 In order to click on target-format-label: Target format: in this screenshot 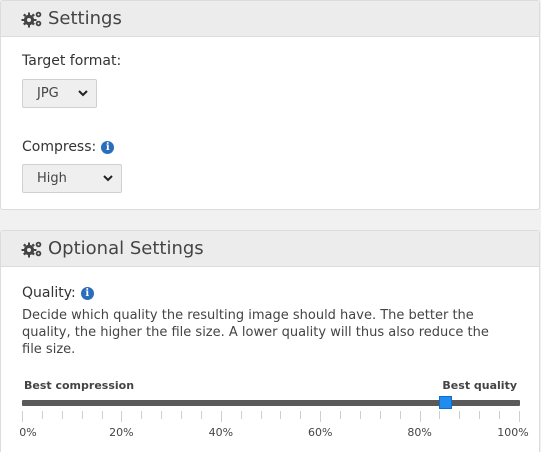, I will do `click(72, 61)`.